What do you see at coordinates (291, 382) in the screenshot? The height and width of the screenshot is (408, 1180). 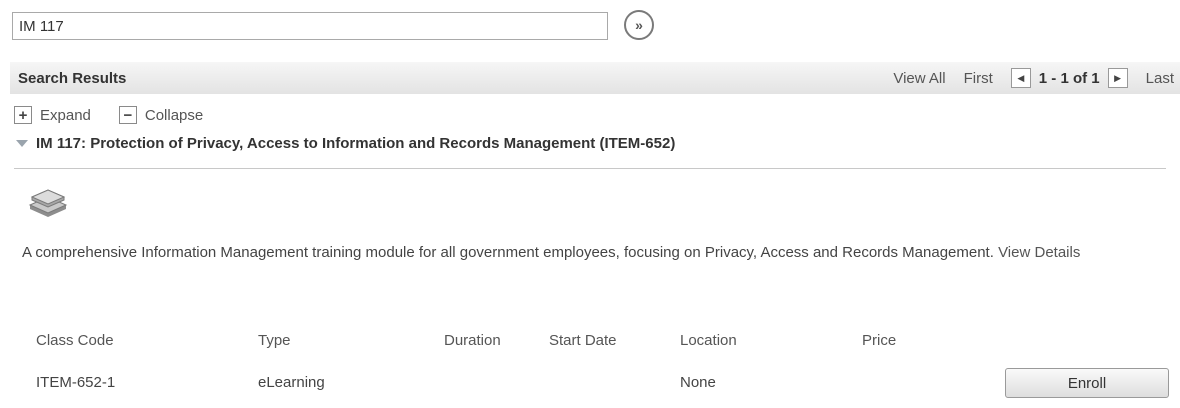 I see `cell-type: eLearning` at bounding box center [291, 382].